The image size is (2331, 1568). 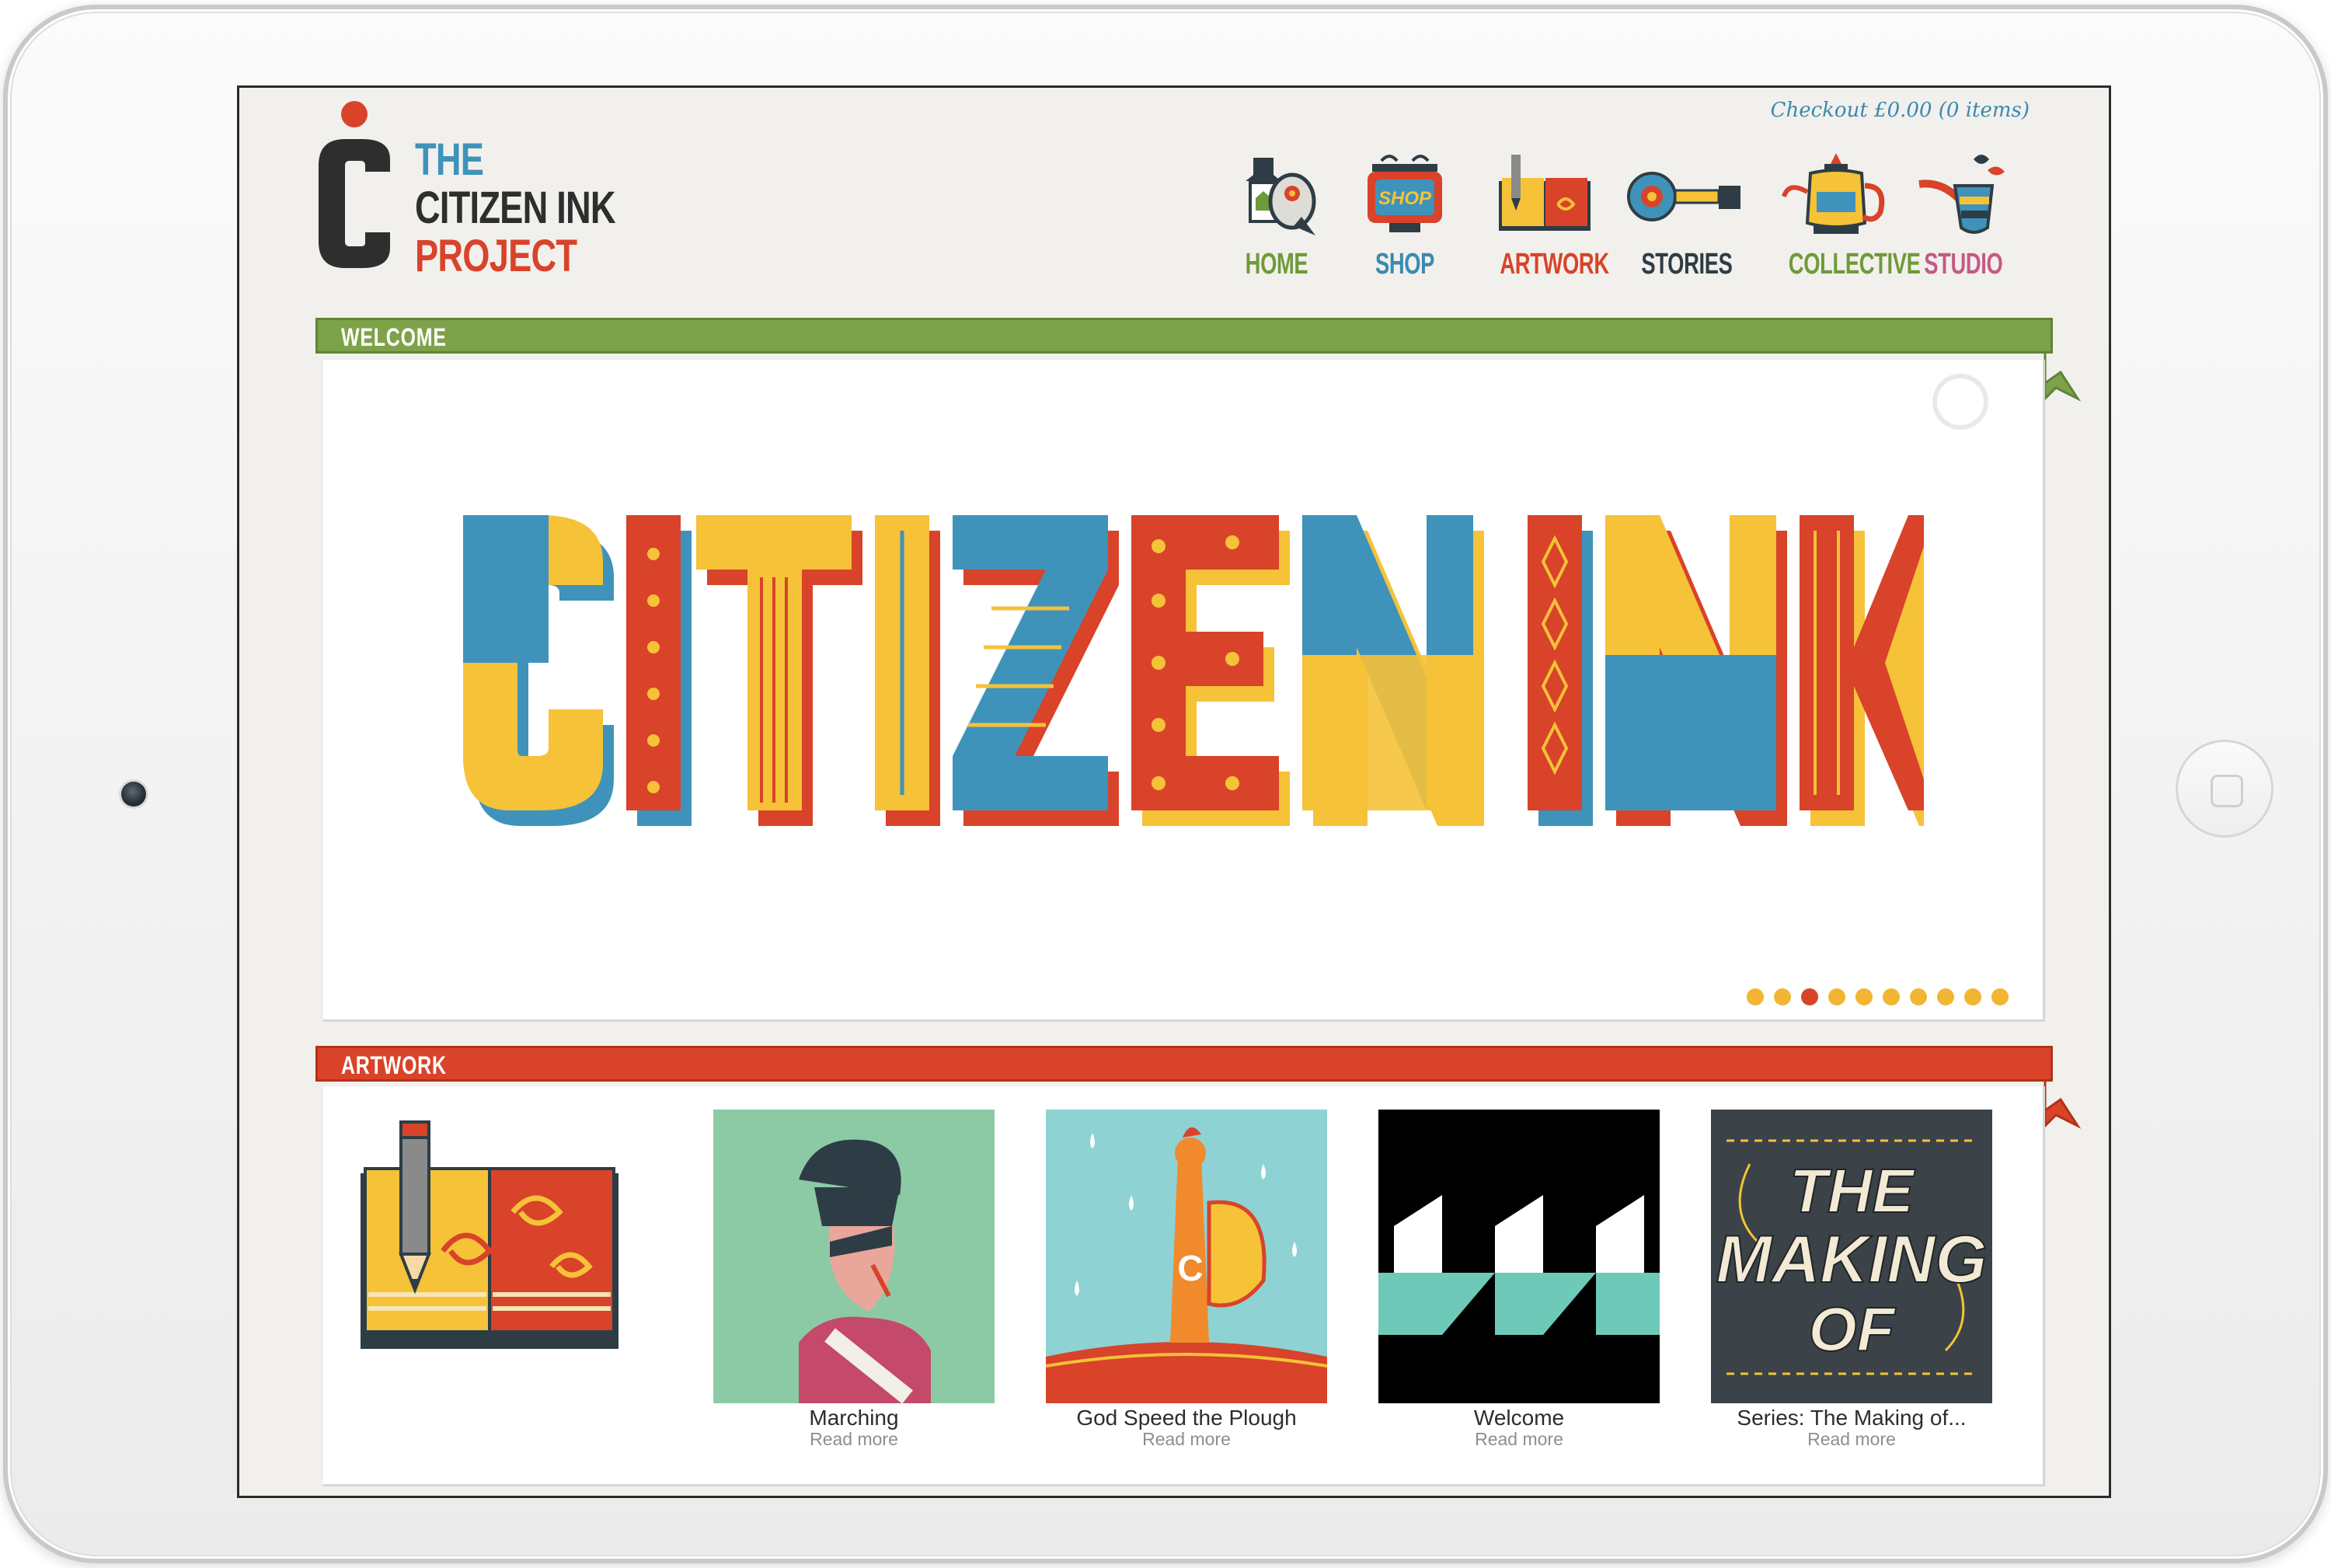 What do you see at coordinates (1281, 196) in the screenshot?
I see `bird-house-icon` at bounding box center [1281, 196].